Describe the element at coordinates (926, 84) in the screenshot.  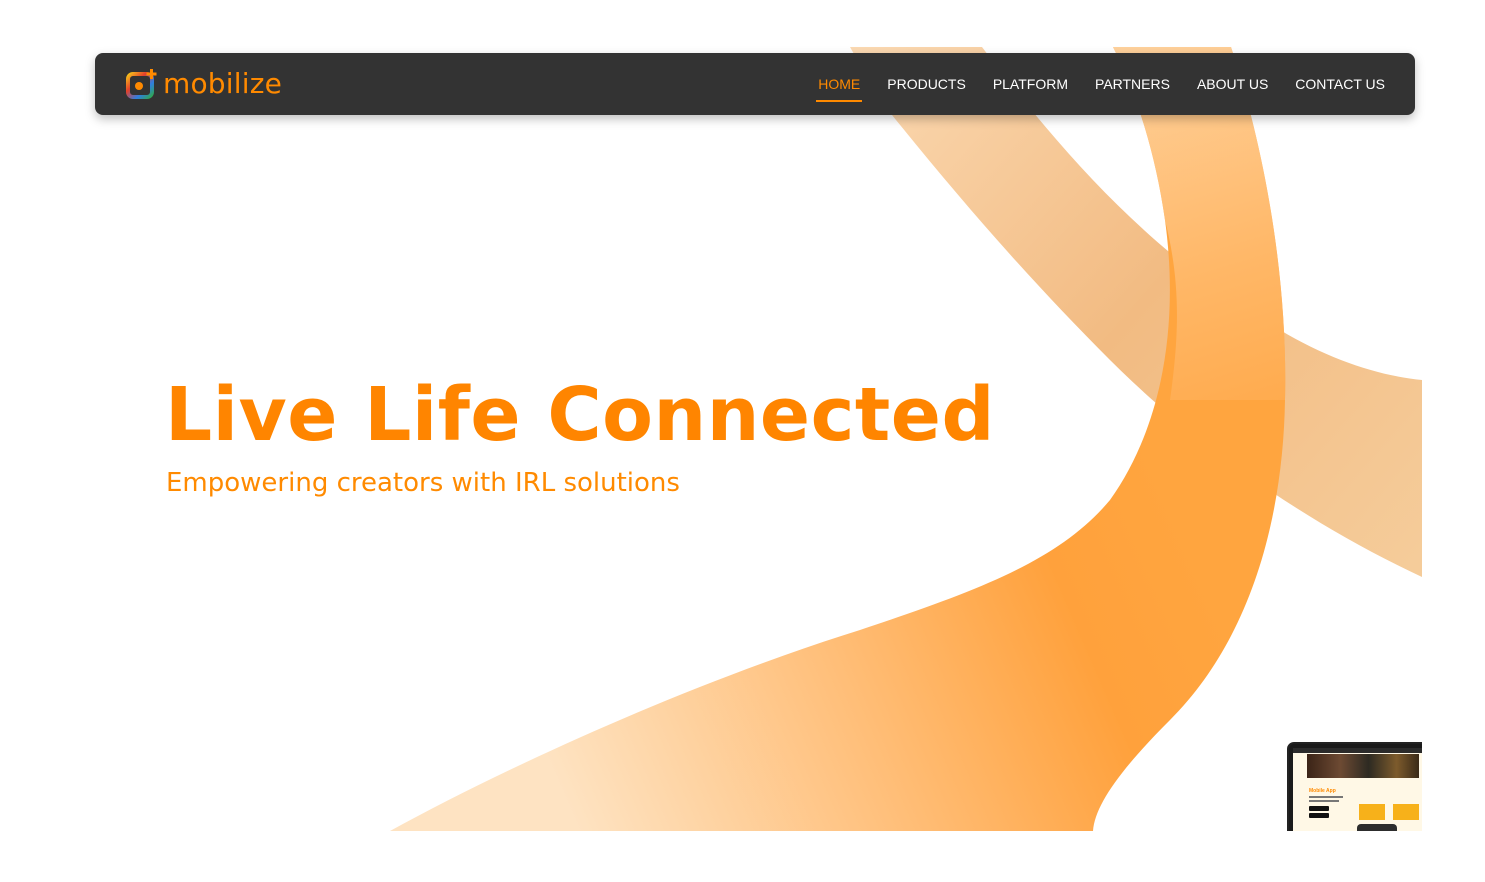
I see `nav-item-products: PRODUCTS` at that location.